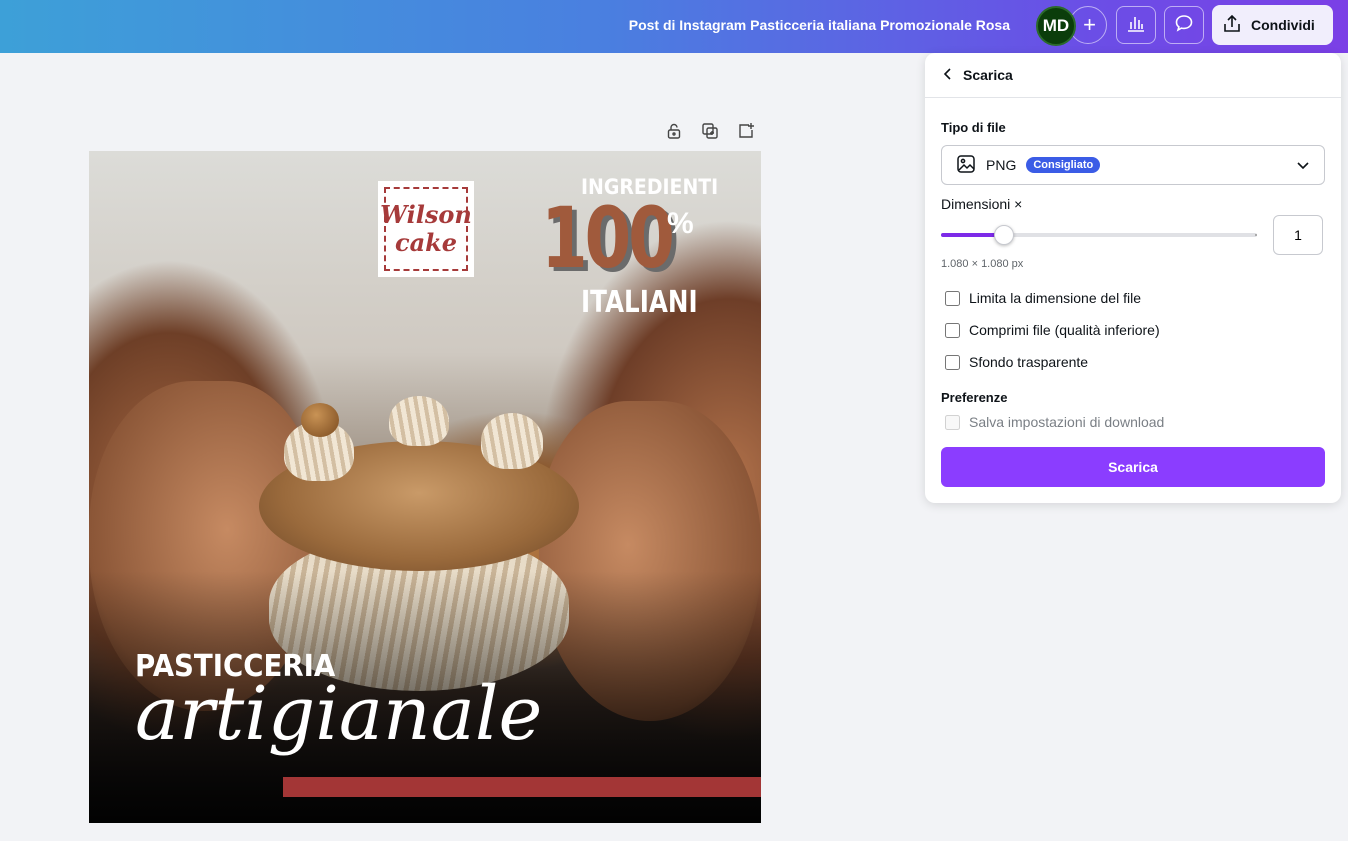 The image size is (1348, 841). I want to click on panel-title: Scarica, so click(988, 75).